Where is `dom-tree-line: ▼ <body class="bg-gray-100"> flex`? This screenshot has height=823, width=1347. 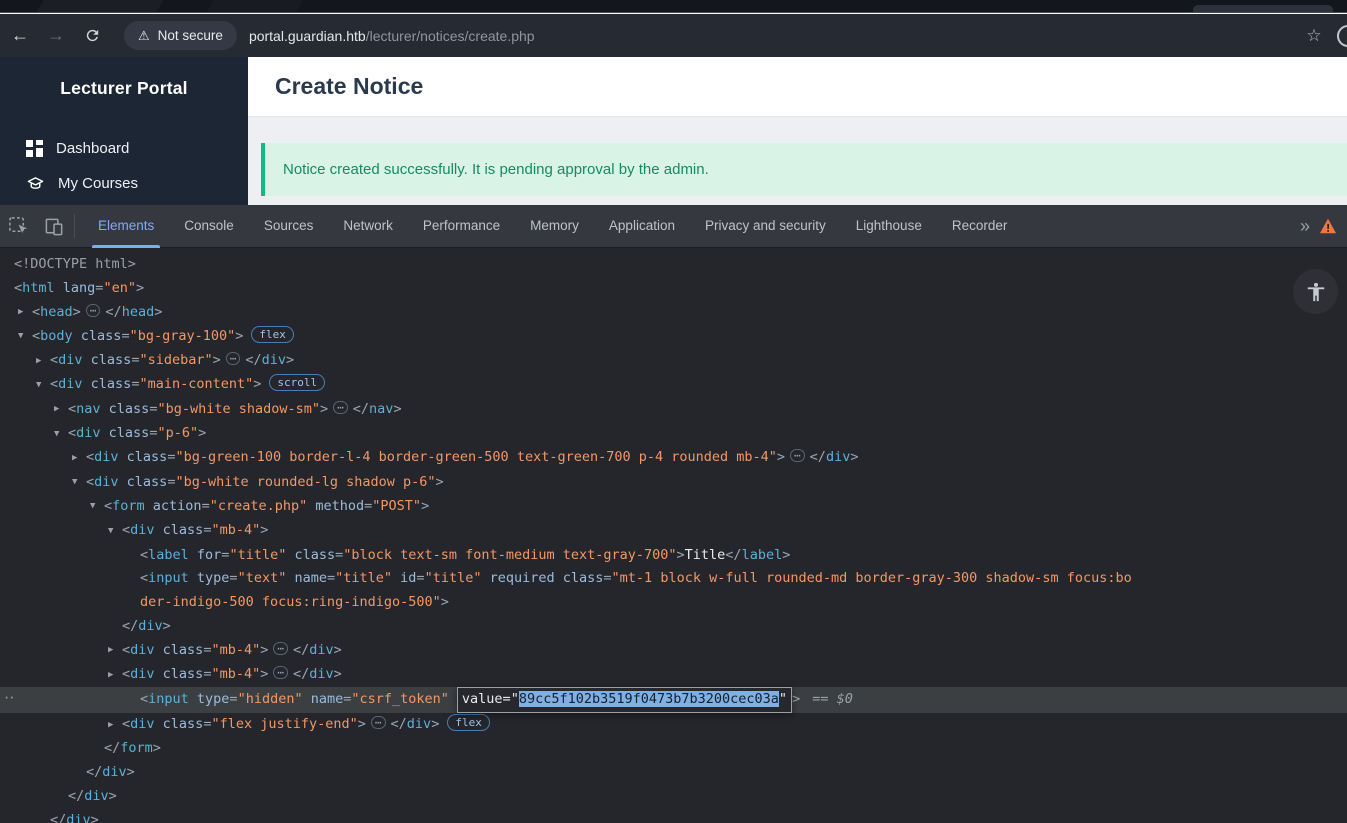 dom-tree-line: ▼ <body class="bg-gray-100"> flex is located at coordinates (673, 337).